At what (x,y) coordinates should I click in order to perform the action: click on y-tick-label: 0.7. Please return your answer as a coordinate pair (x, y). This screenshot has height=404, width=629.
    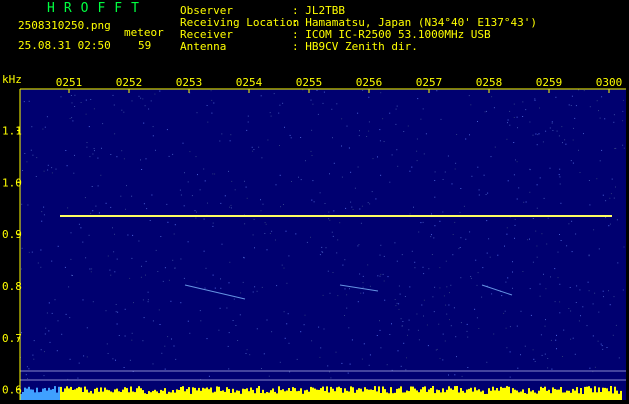
    Looking at the image, I should click on (12, 338).